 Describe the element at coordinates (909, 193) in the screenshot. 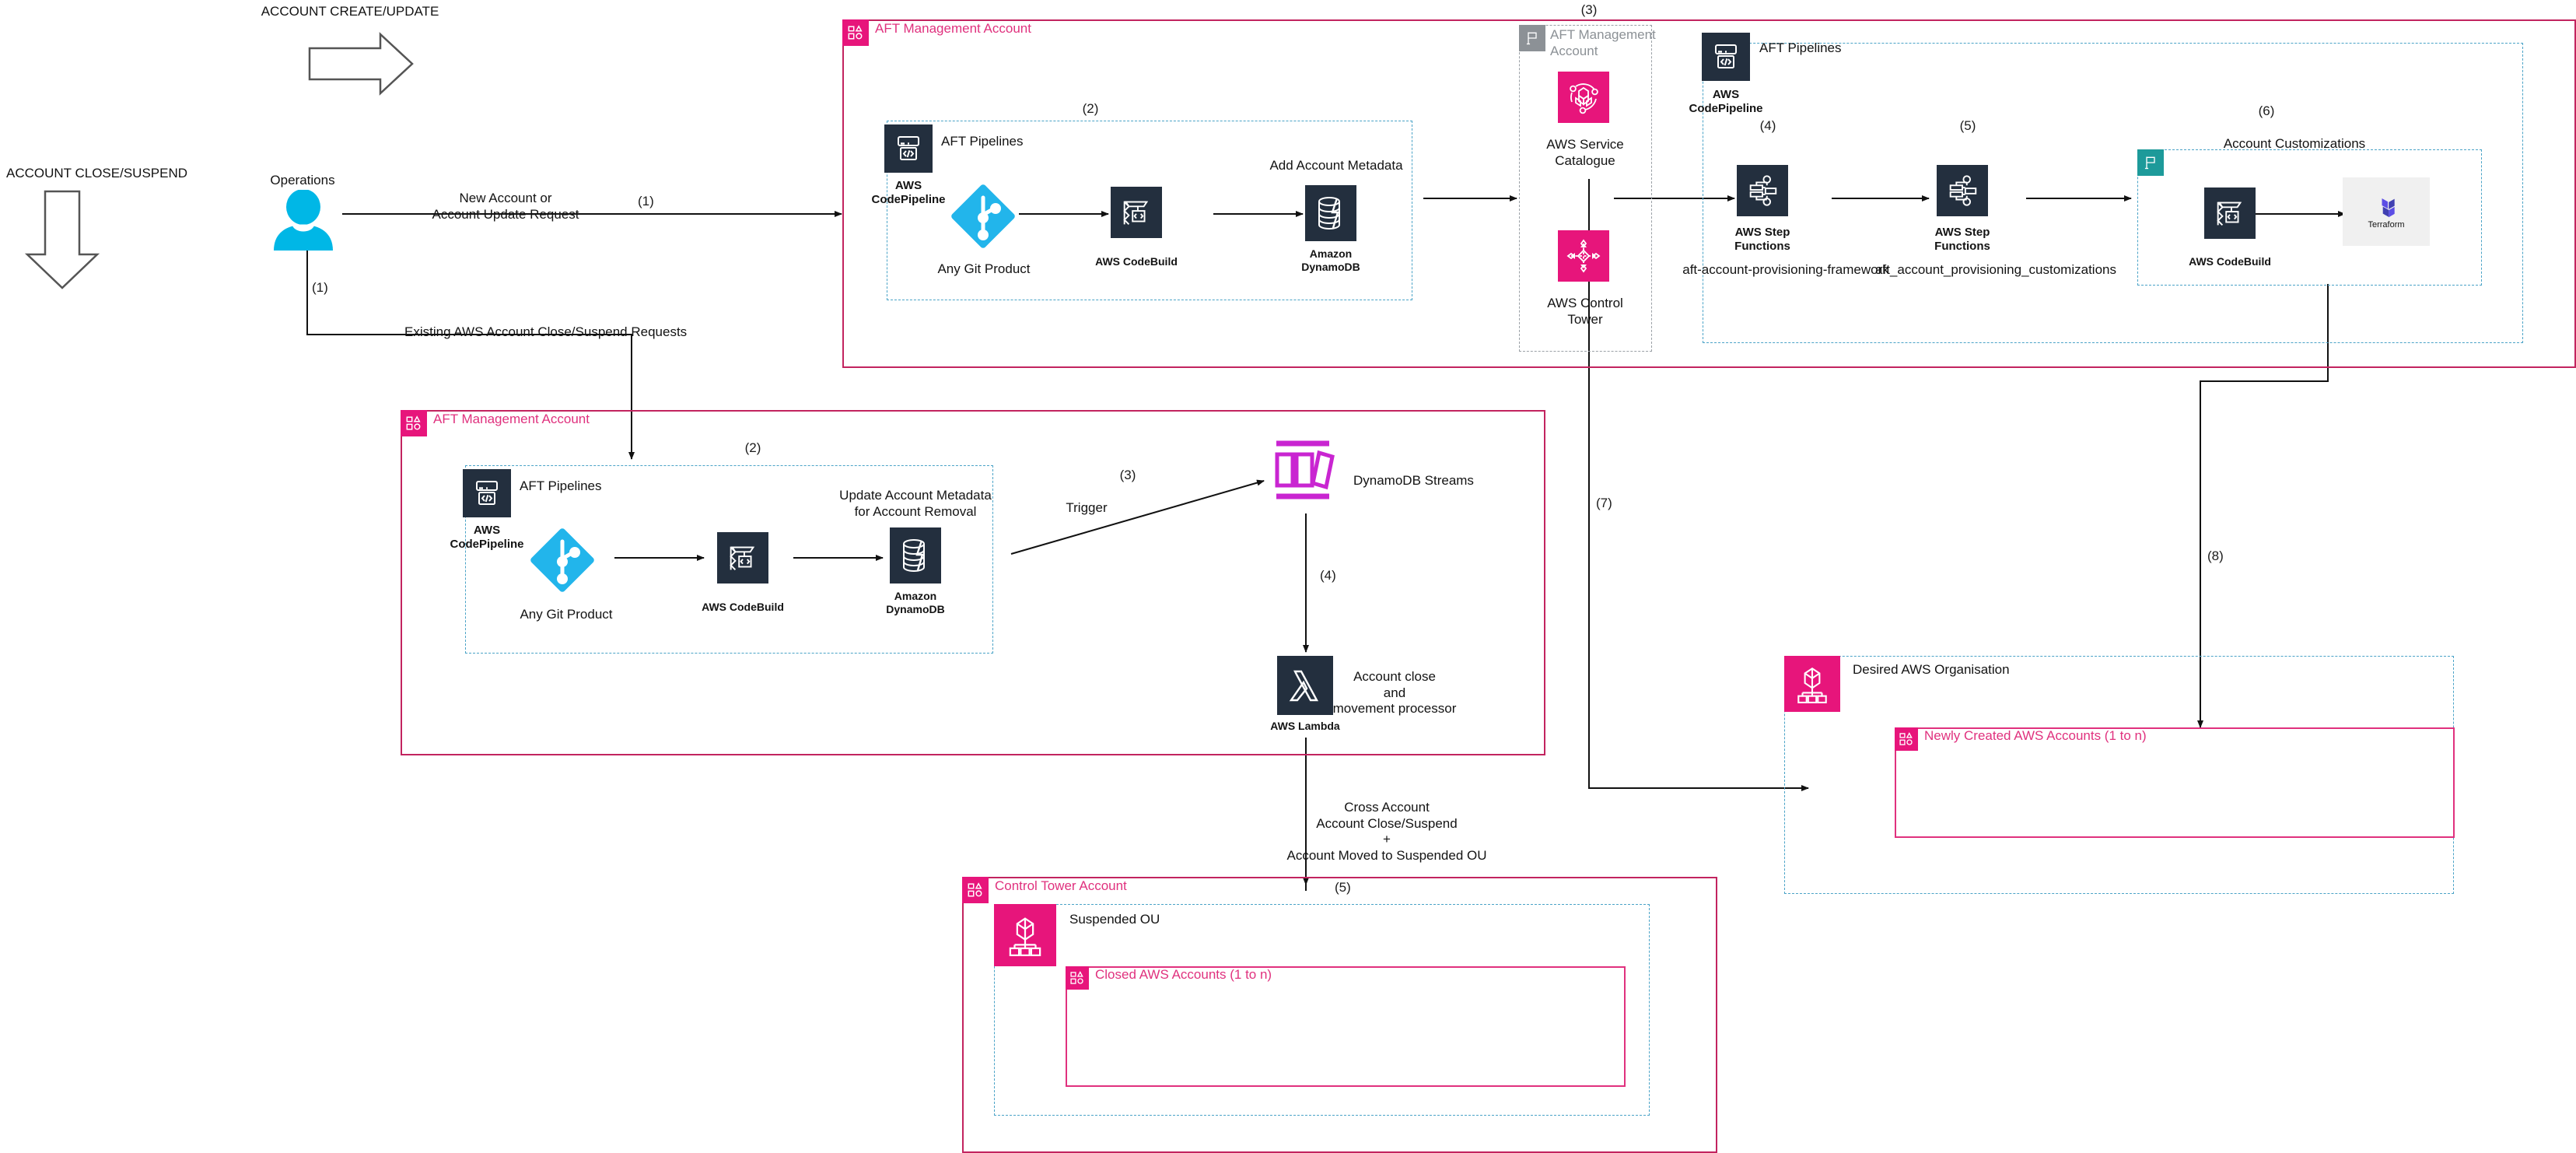

I see `top-codepipeline-label: AWS CodePipeline` at that location.